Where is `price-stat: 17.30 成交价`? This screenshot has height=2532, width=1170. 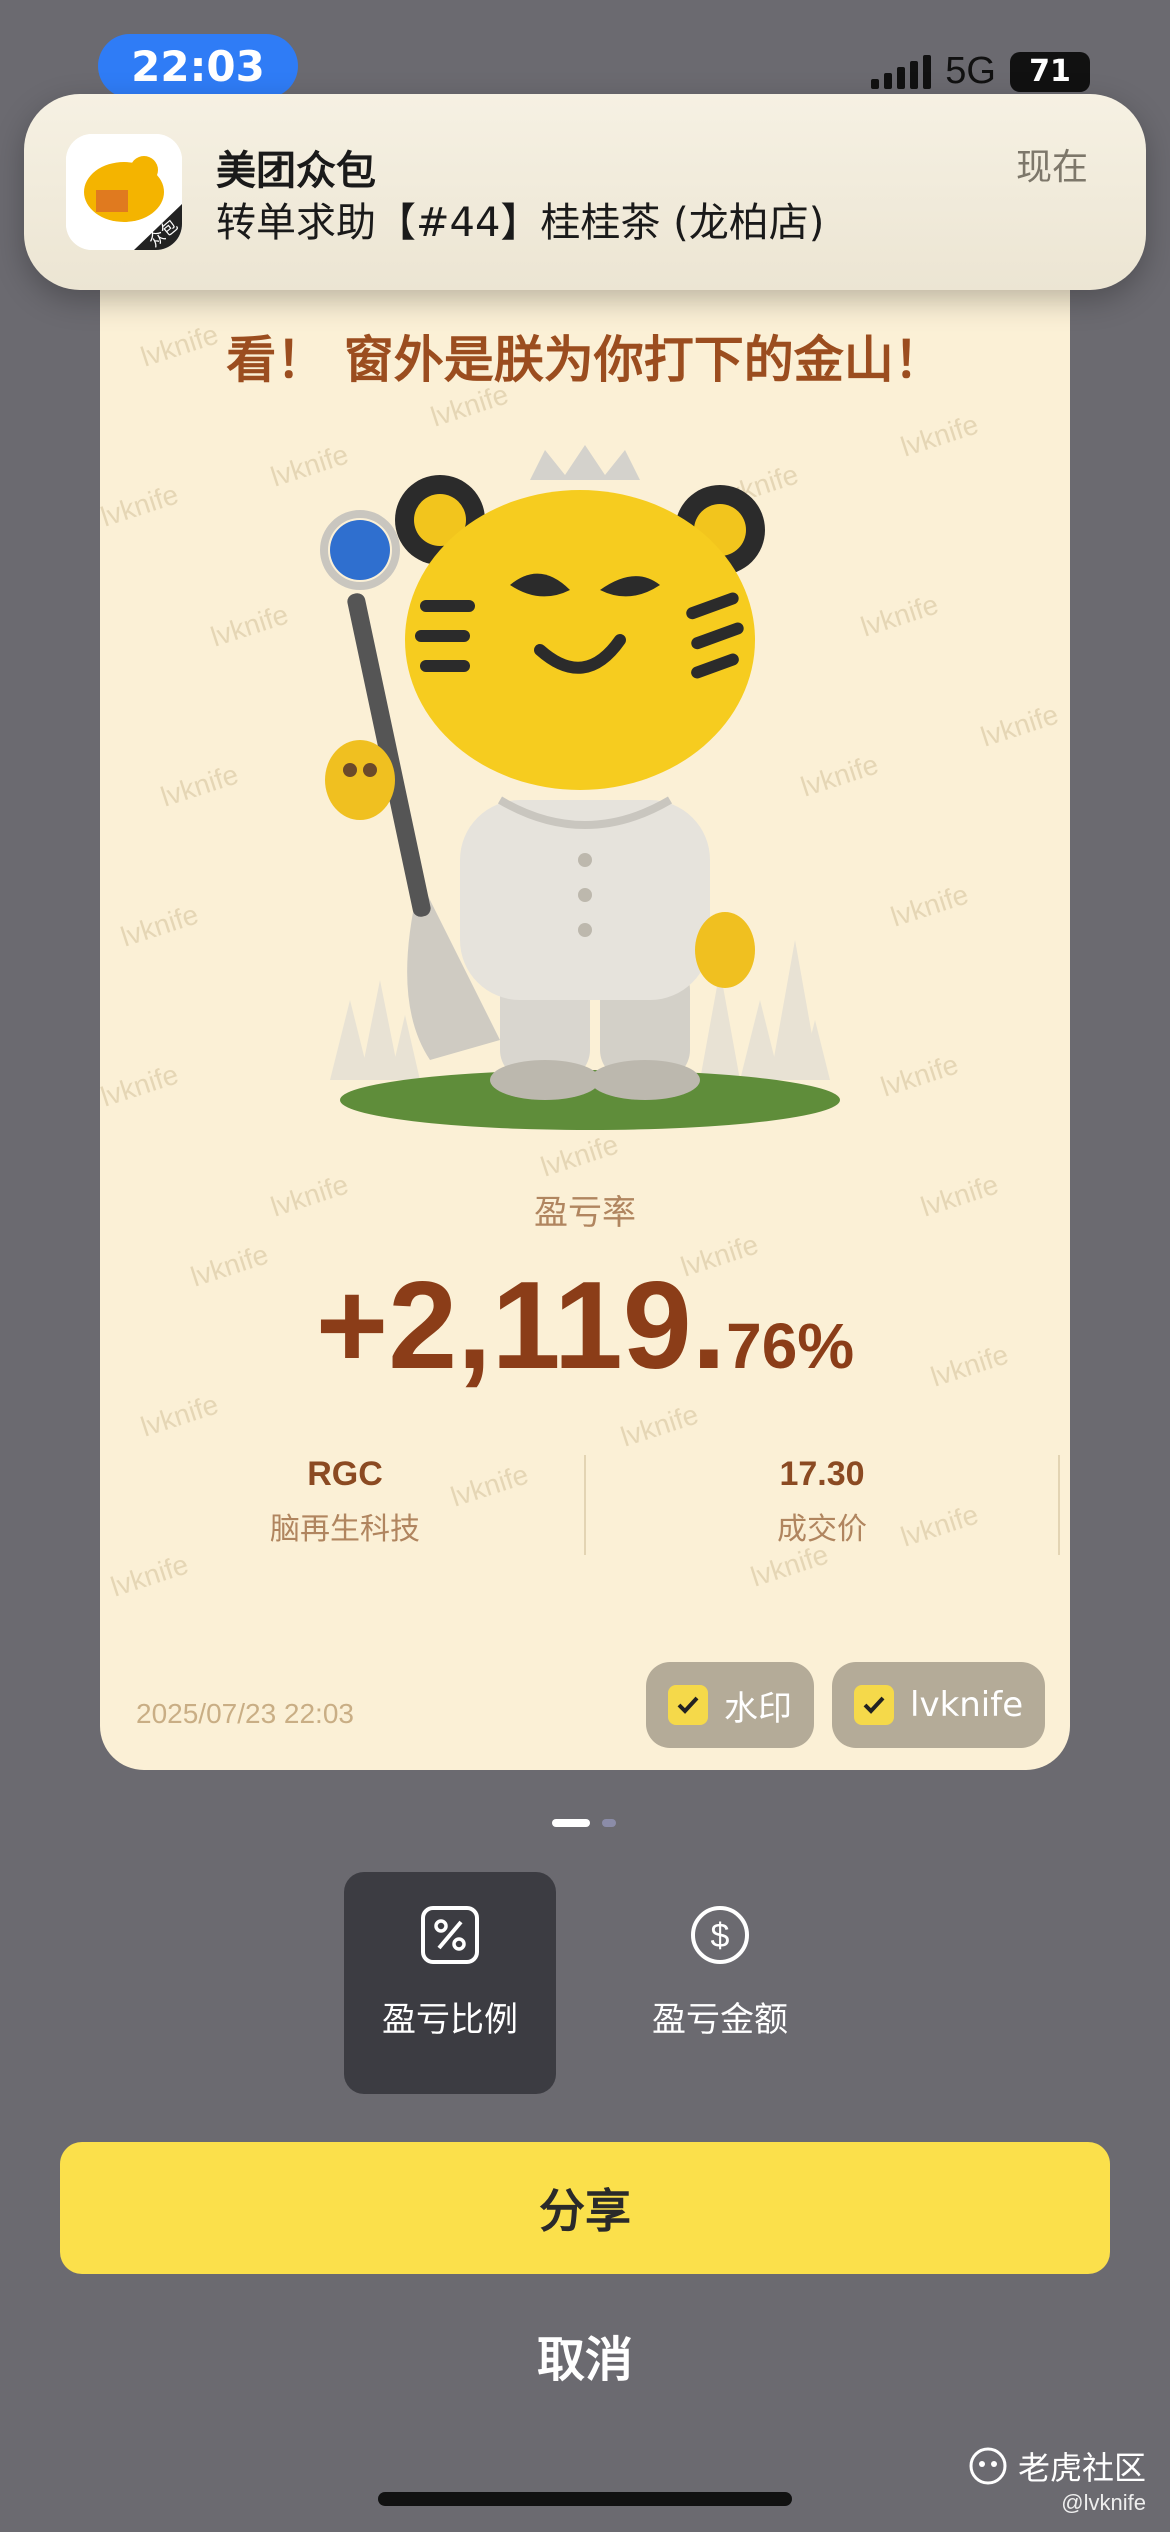 price-stat: 17.30 成交价 is located at coordinates (822, 1501).